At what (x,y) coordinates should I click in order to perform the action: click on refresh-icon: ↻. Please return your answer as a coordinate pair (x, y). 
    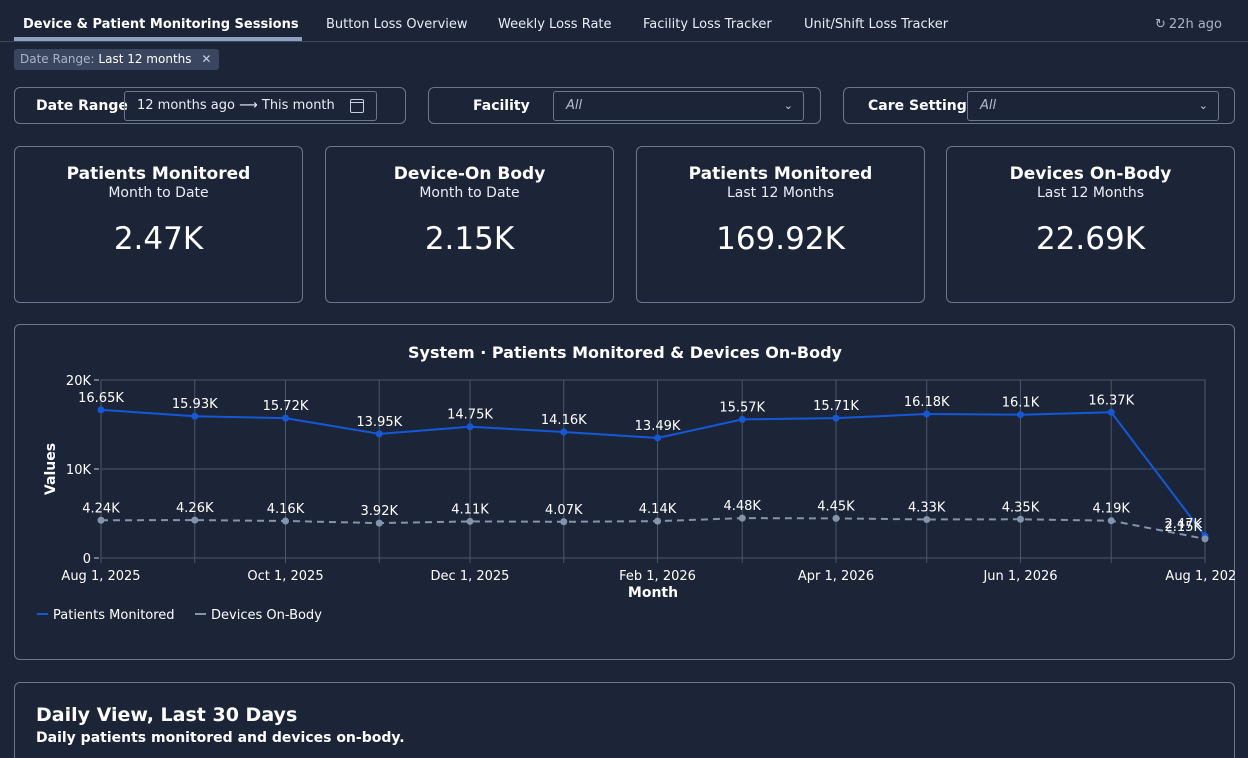
    Looking at the image, I should click on (1160, 24).